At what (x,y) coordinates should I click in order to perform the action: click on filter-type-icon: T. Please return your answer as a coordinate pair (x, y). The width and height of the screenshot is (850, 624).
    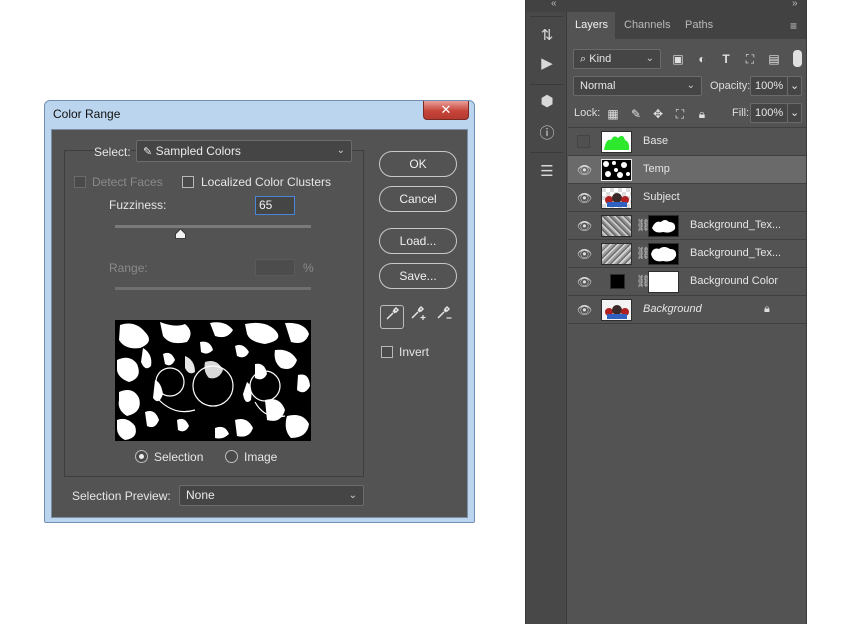
    Looking at the image, I should click on (726, 59).